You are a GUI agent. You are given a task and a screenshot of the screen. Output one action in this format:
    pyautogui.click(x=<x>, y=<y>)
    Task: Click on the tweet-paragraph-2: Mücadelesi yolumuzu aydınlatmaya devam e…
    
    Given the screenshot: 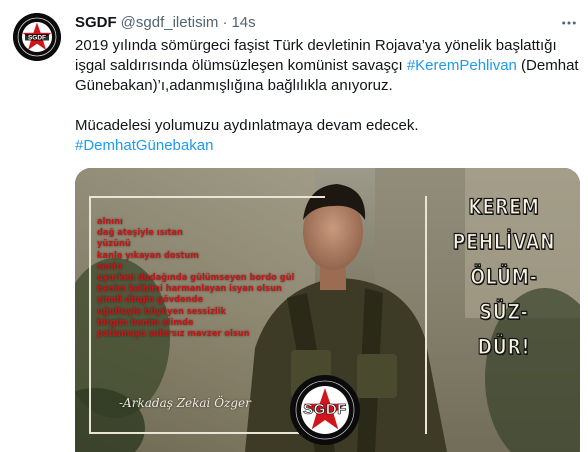 What is the action you would take?
    pyautogui.click(x=247, y=125)
    